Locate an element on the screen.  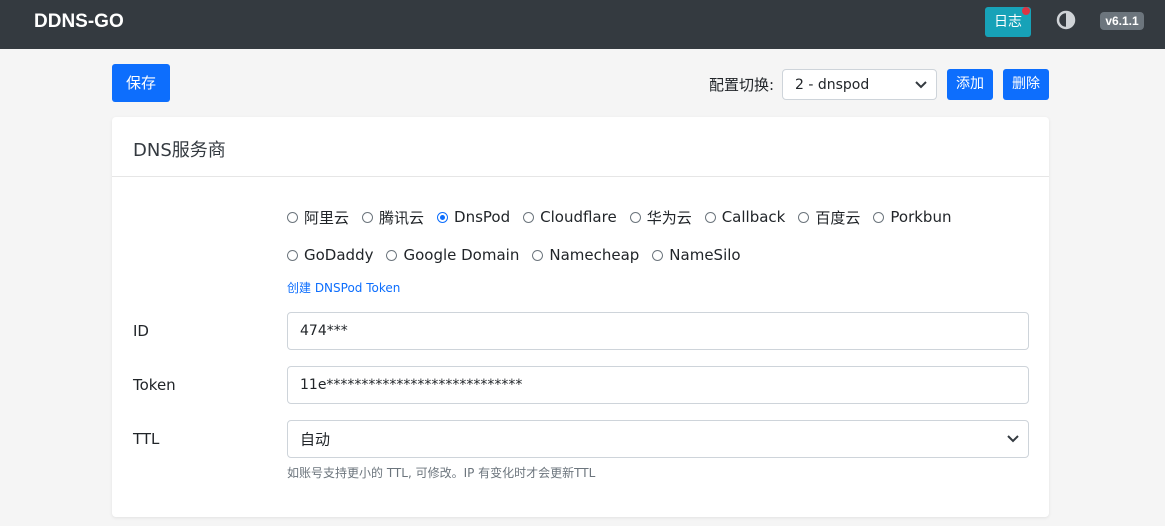
ttl-select: 自动 is located at coordinates (658, 439).